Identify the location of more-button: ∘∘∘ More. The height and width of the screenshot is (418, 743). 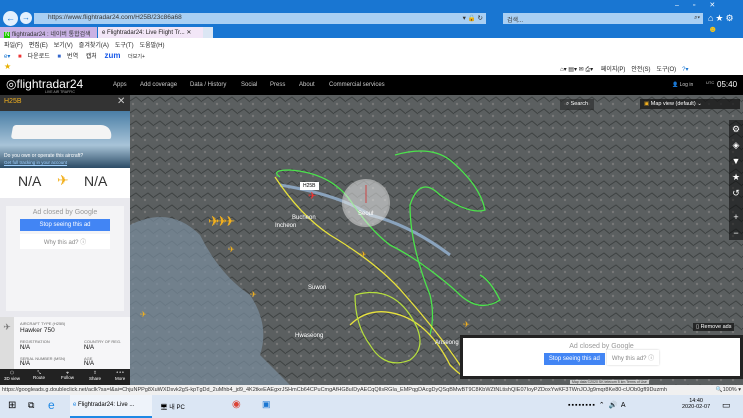
(120, 375).